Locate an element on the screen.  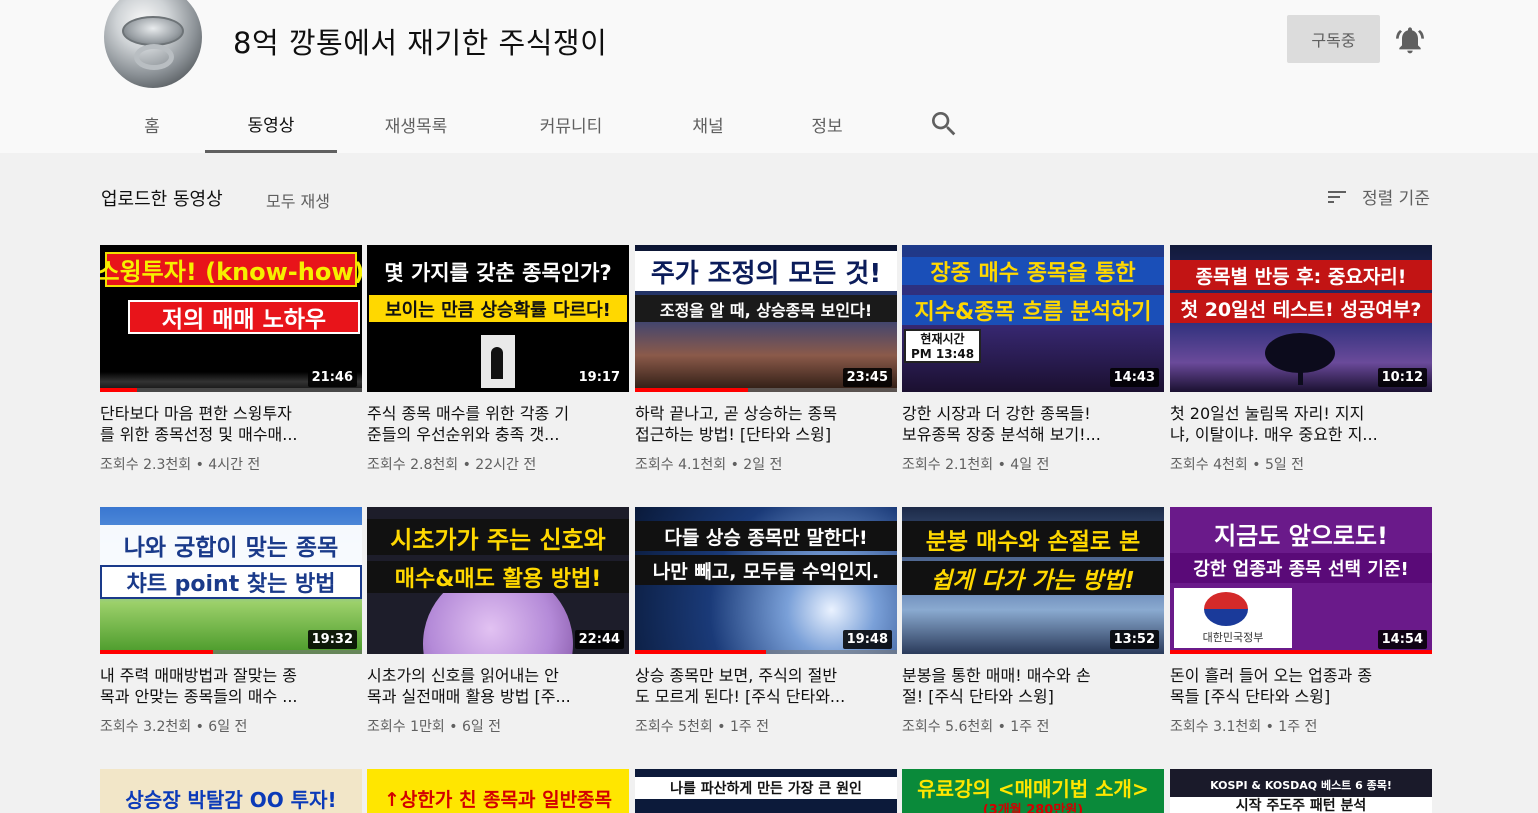
video-title: 하락 끝나고, 곧 상승하는 종목 접근하는 방법! [단타와 스윙] is located at coordinates (766, 424).